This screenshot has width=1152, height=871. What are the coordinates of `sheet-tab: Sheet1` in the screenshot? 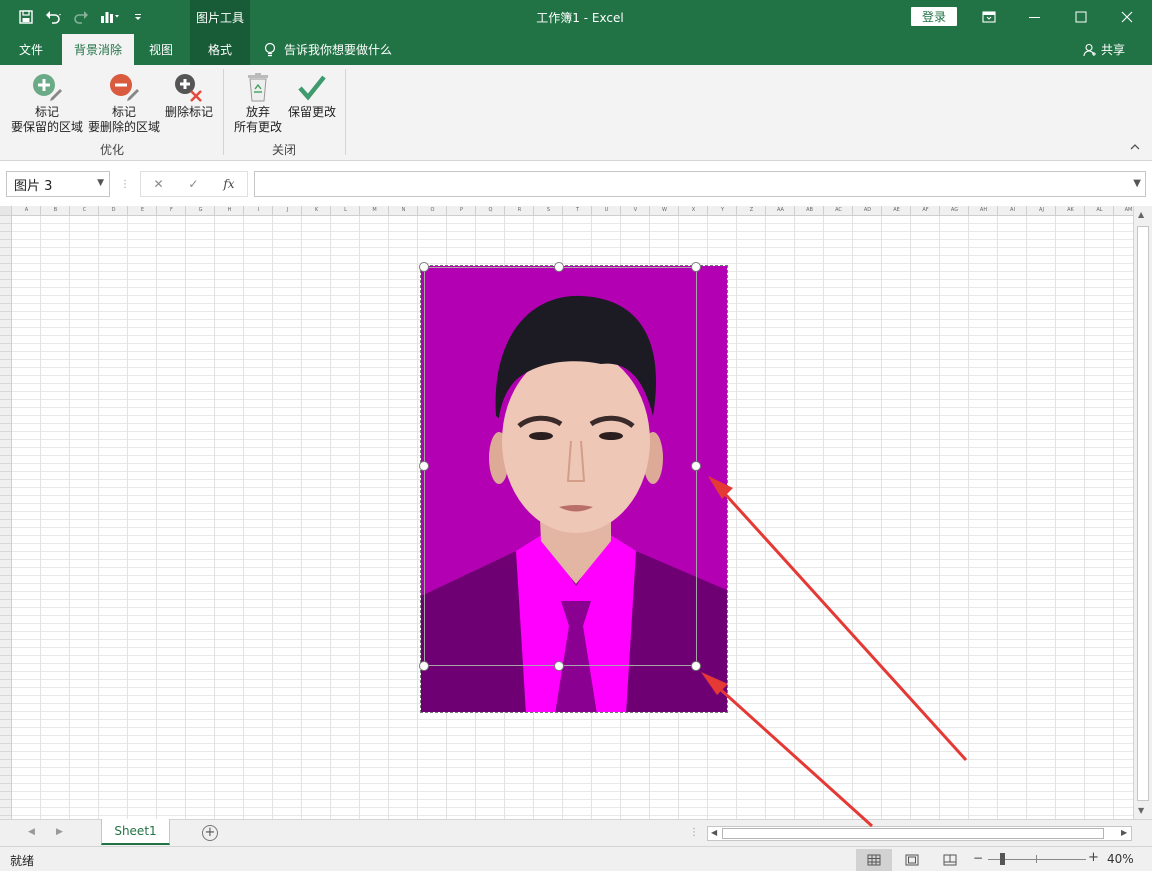 It's located at (135, 832).